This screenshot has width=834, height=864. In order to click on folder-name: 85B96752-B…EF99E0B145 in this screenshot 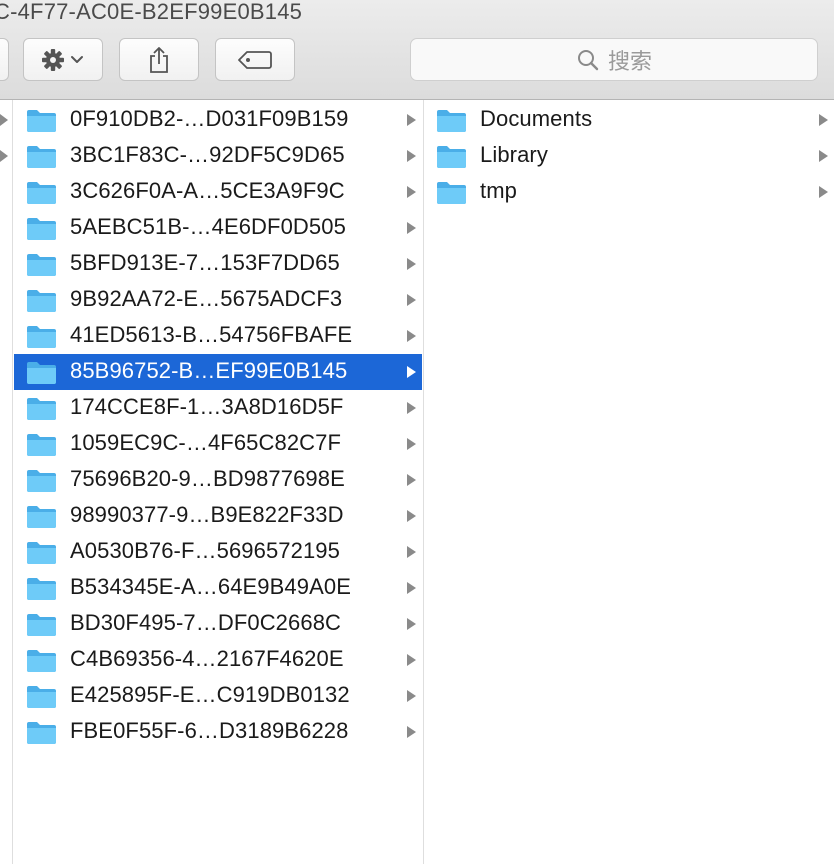, I will do `click(209, 370)`.